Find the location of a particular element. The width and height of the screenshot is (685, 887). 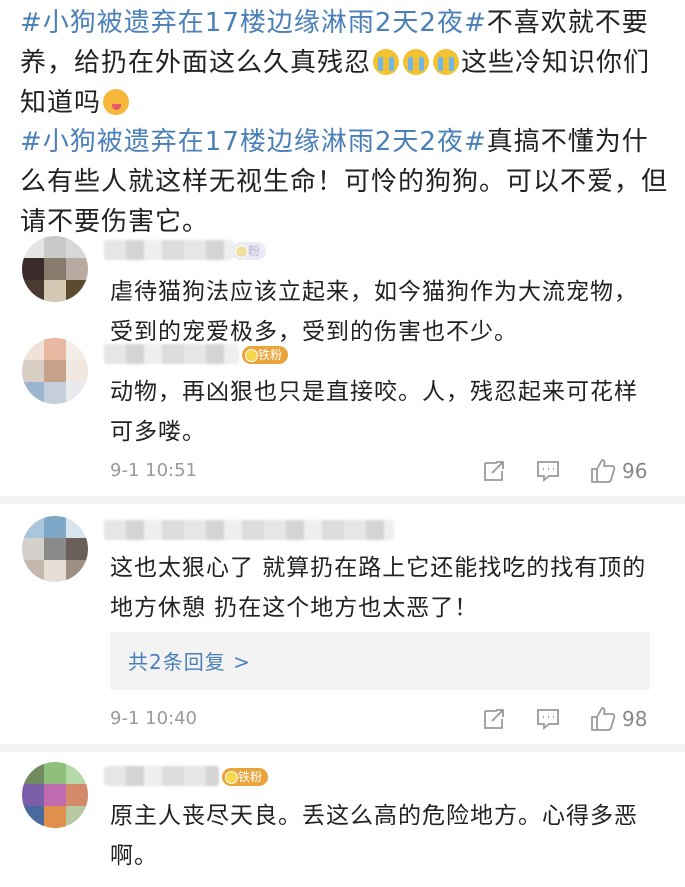

comment-text: 动物，再凶狠也只是直接咬。人，残忍起来可花样可多喽。 is located at coordinates (374, 412).